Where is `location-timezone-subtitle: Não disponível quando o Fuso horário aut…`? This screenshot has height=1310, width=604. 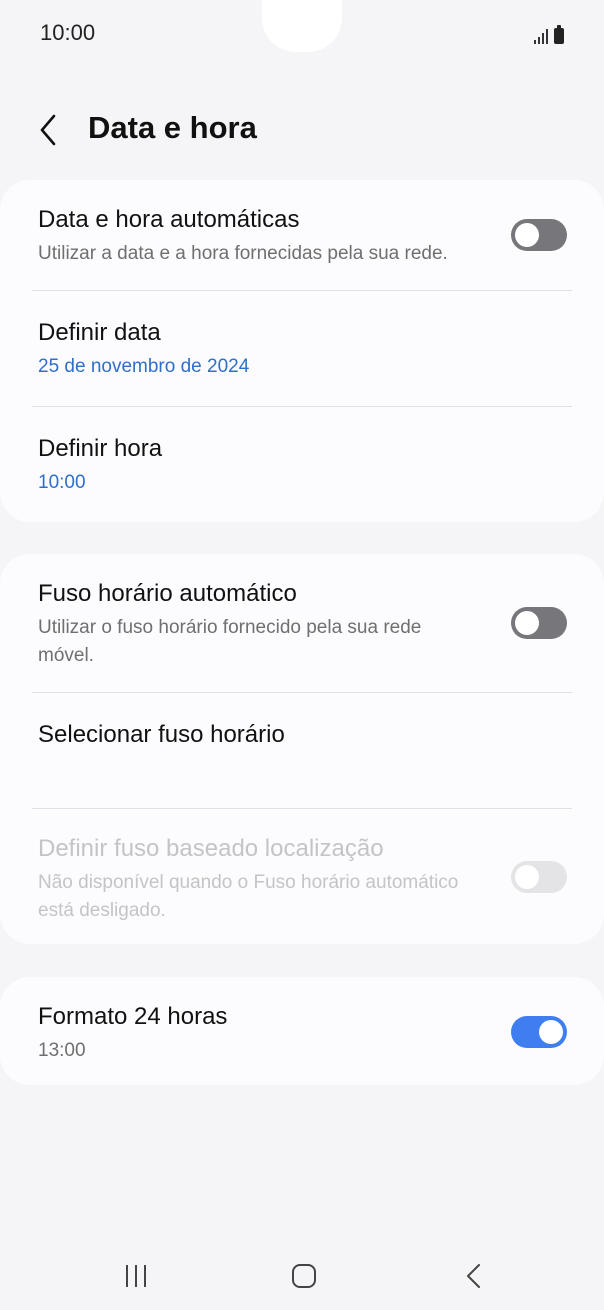
location-timezone-subtitle: Não disponível quando o Fuso horário aut… is located at coordinates (248, 896).